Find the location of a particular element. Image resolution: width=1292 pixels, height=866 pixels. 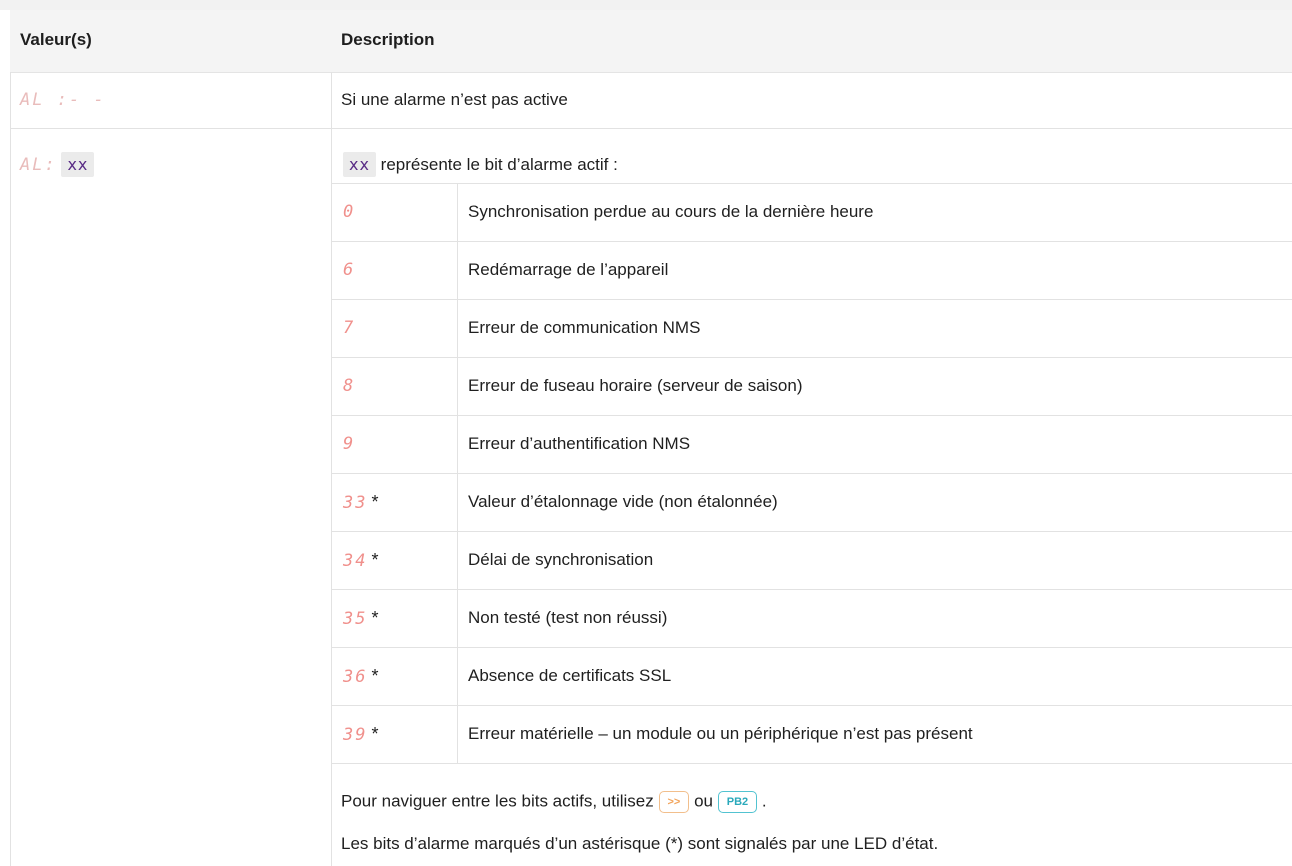

bit-code-cell: 7 is located at coordinates (349, 328).